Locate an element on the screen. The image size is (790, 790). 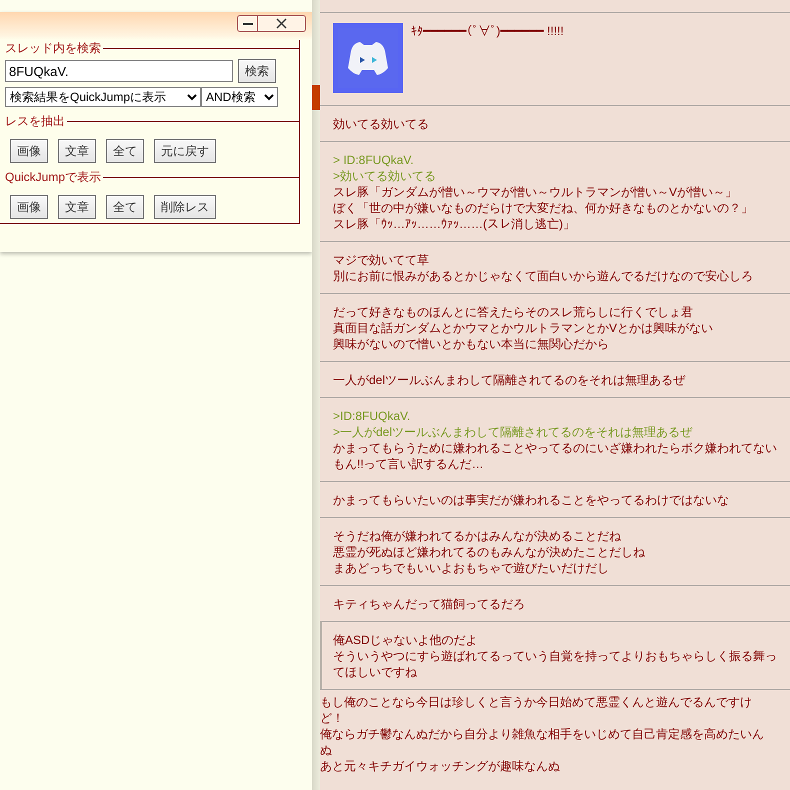
post-text: スレ豚「ｳｯ…ｱｯ……ｳｧｯ……(スレ消し逃亡)」 is located at coordinates (454, 224).